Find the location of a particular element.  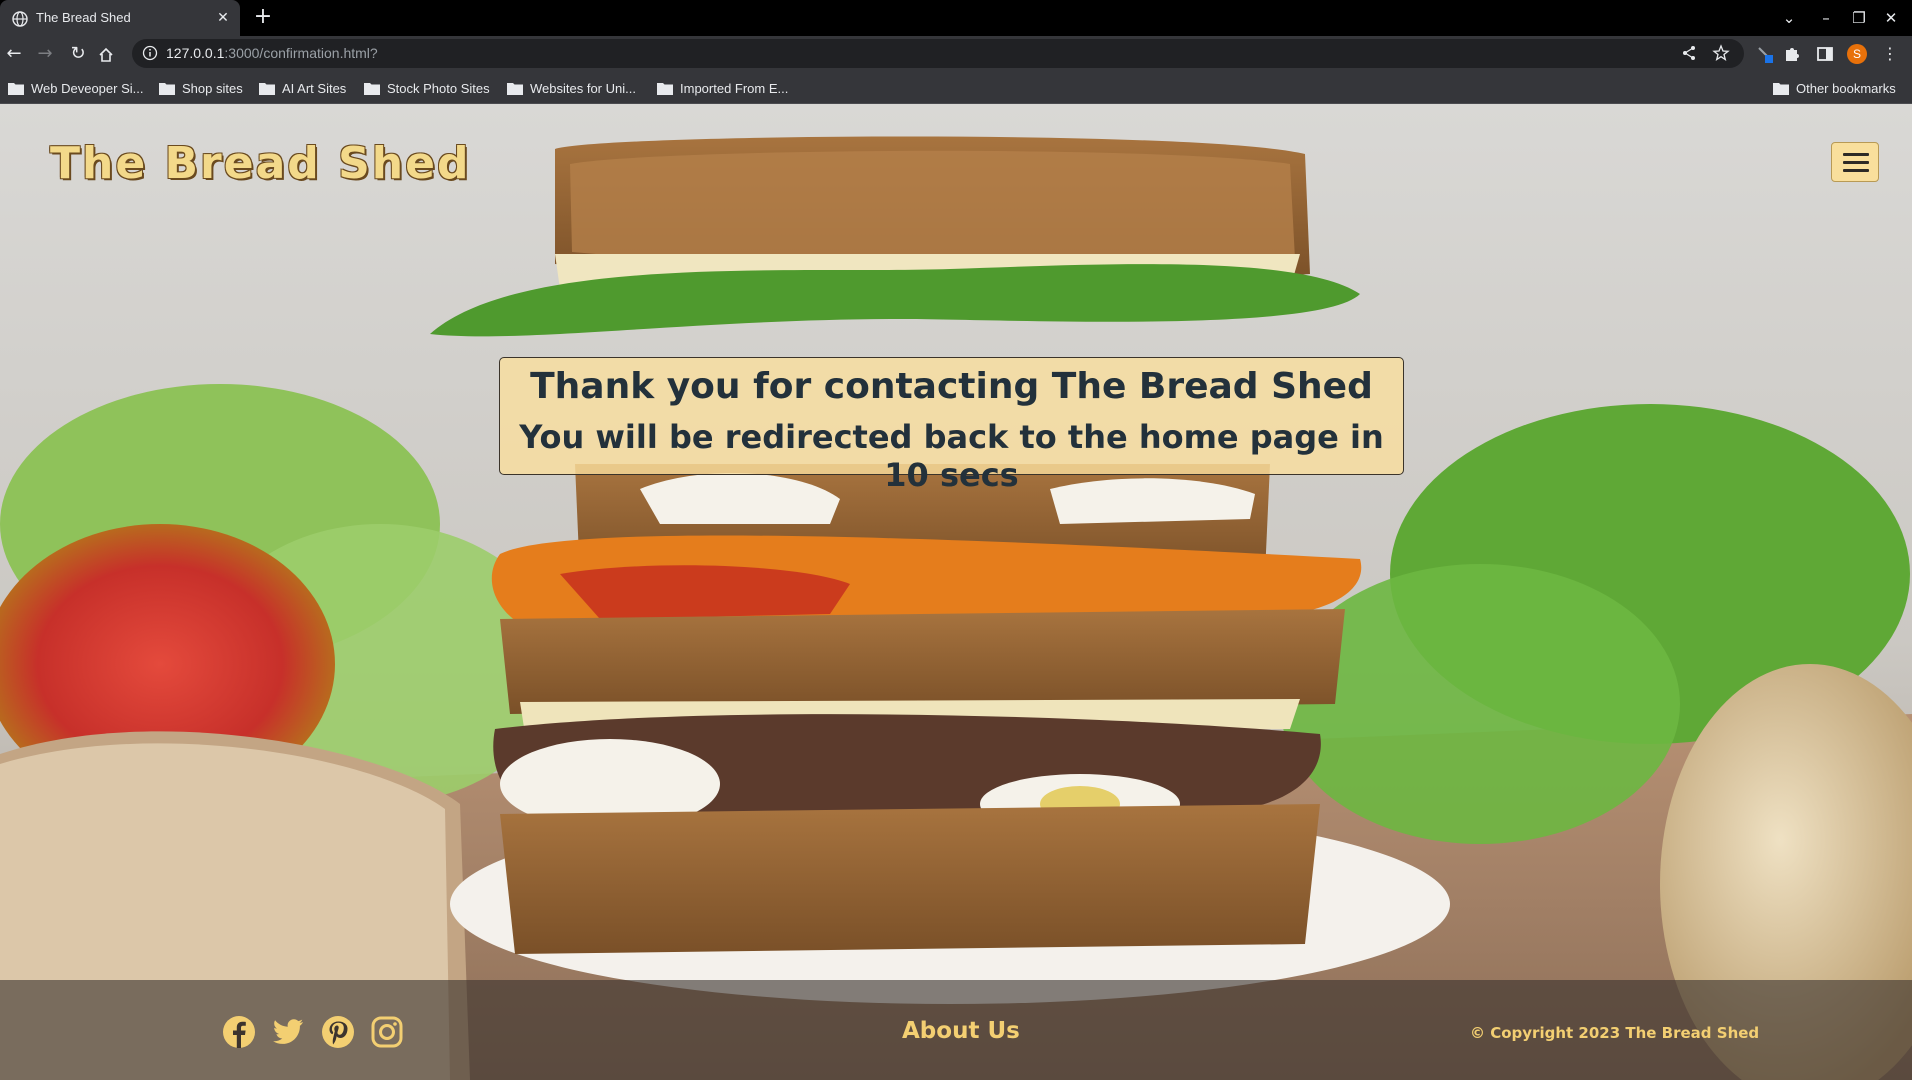

twitter-icon is located at coordinates (288, 1032).